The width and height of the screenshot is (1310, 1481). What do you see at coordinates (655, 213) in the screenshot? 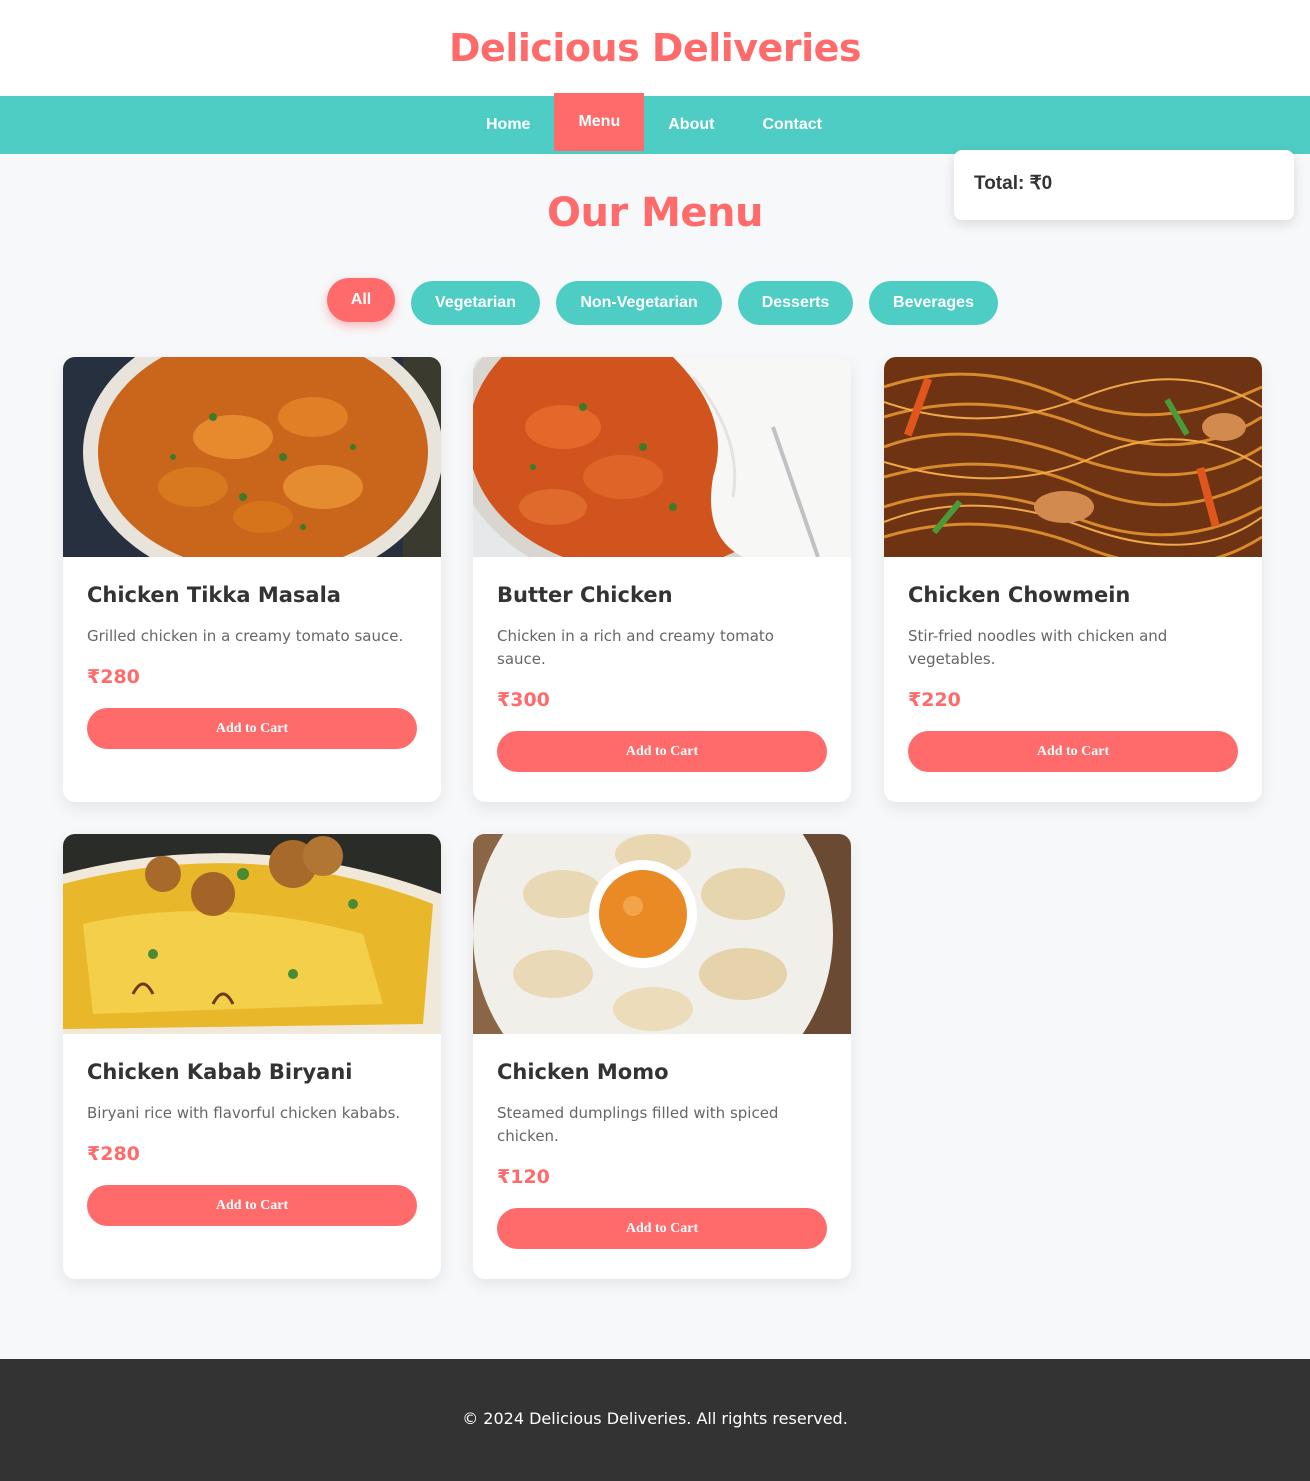
I see `menu-title: Our Menu` at bounding box center [655, 213].